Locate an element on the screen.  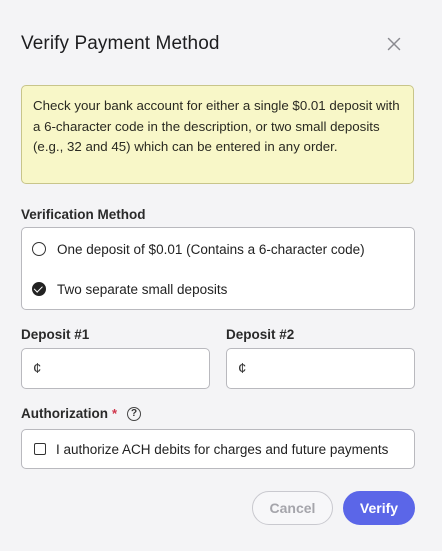
authorization-header: Authorization * ? is located at coordinates (81, 413).